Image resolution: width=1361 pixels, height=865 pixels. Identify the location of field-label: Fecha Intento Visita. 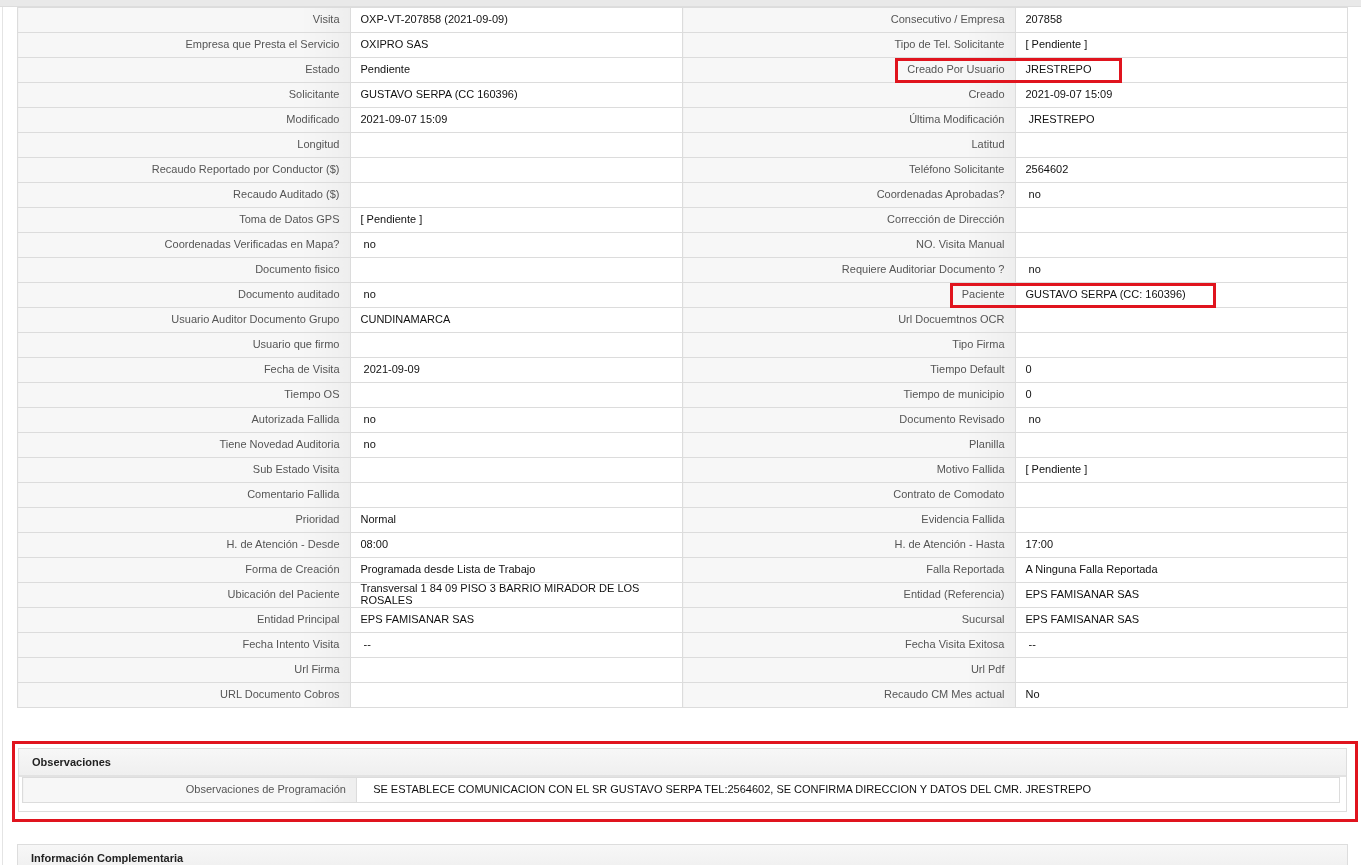
(183, 645).